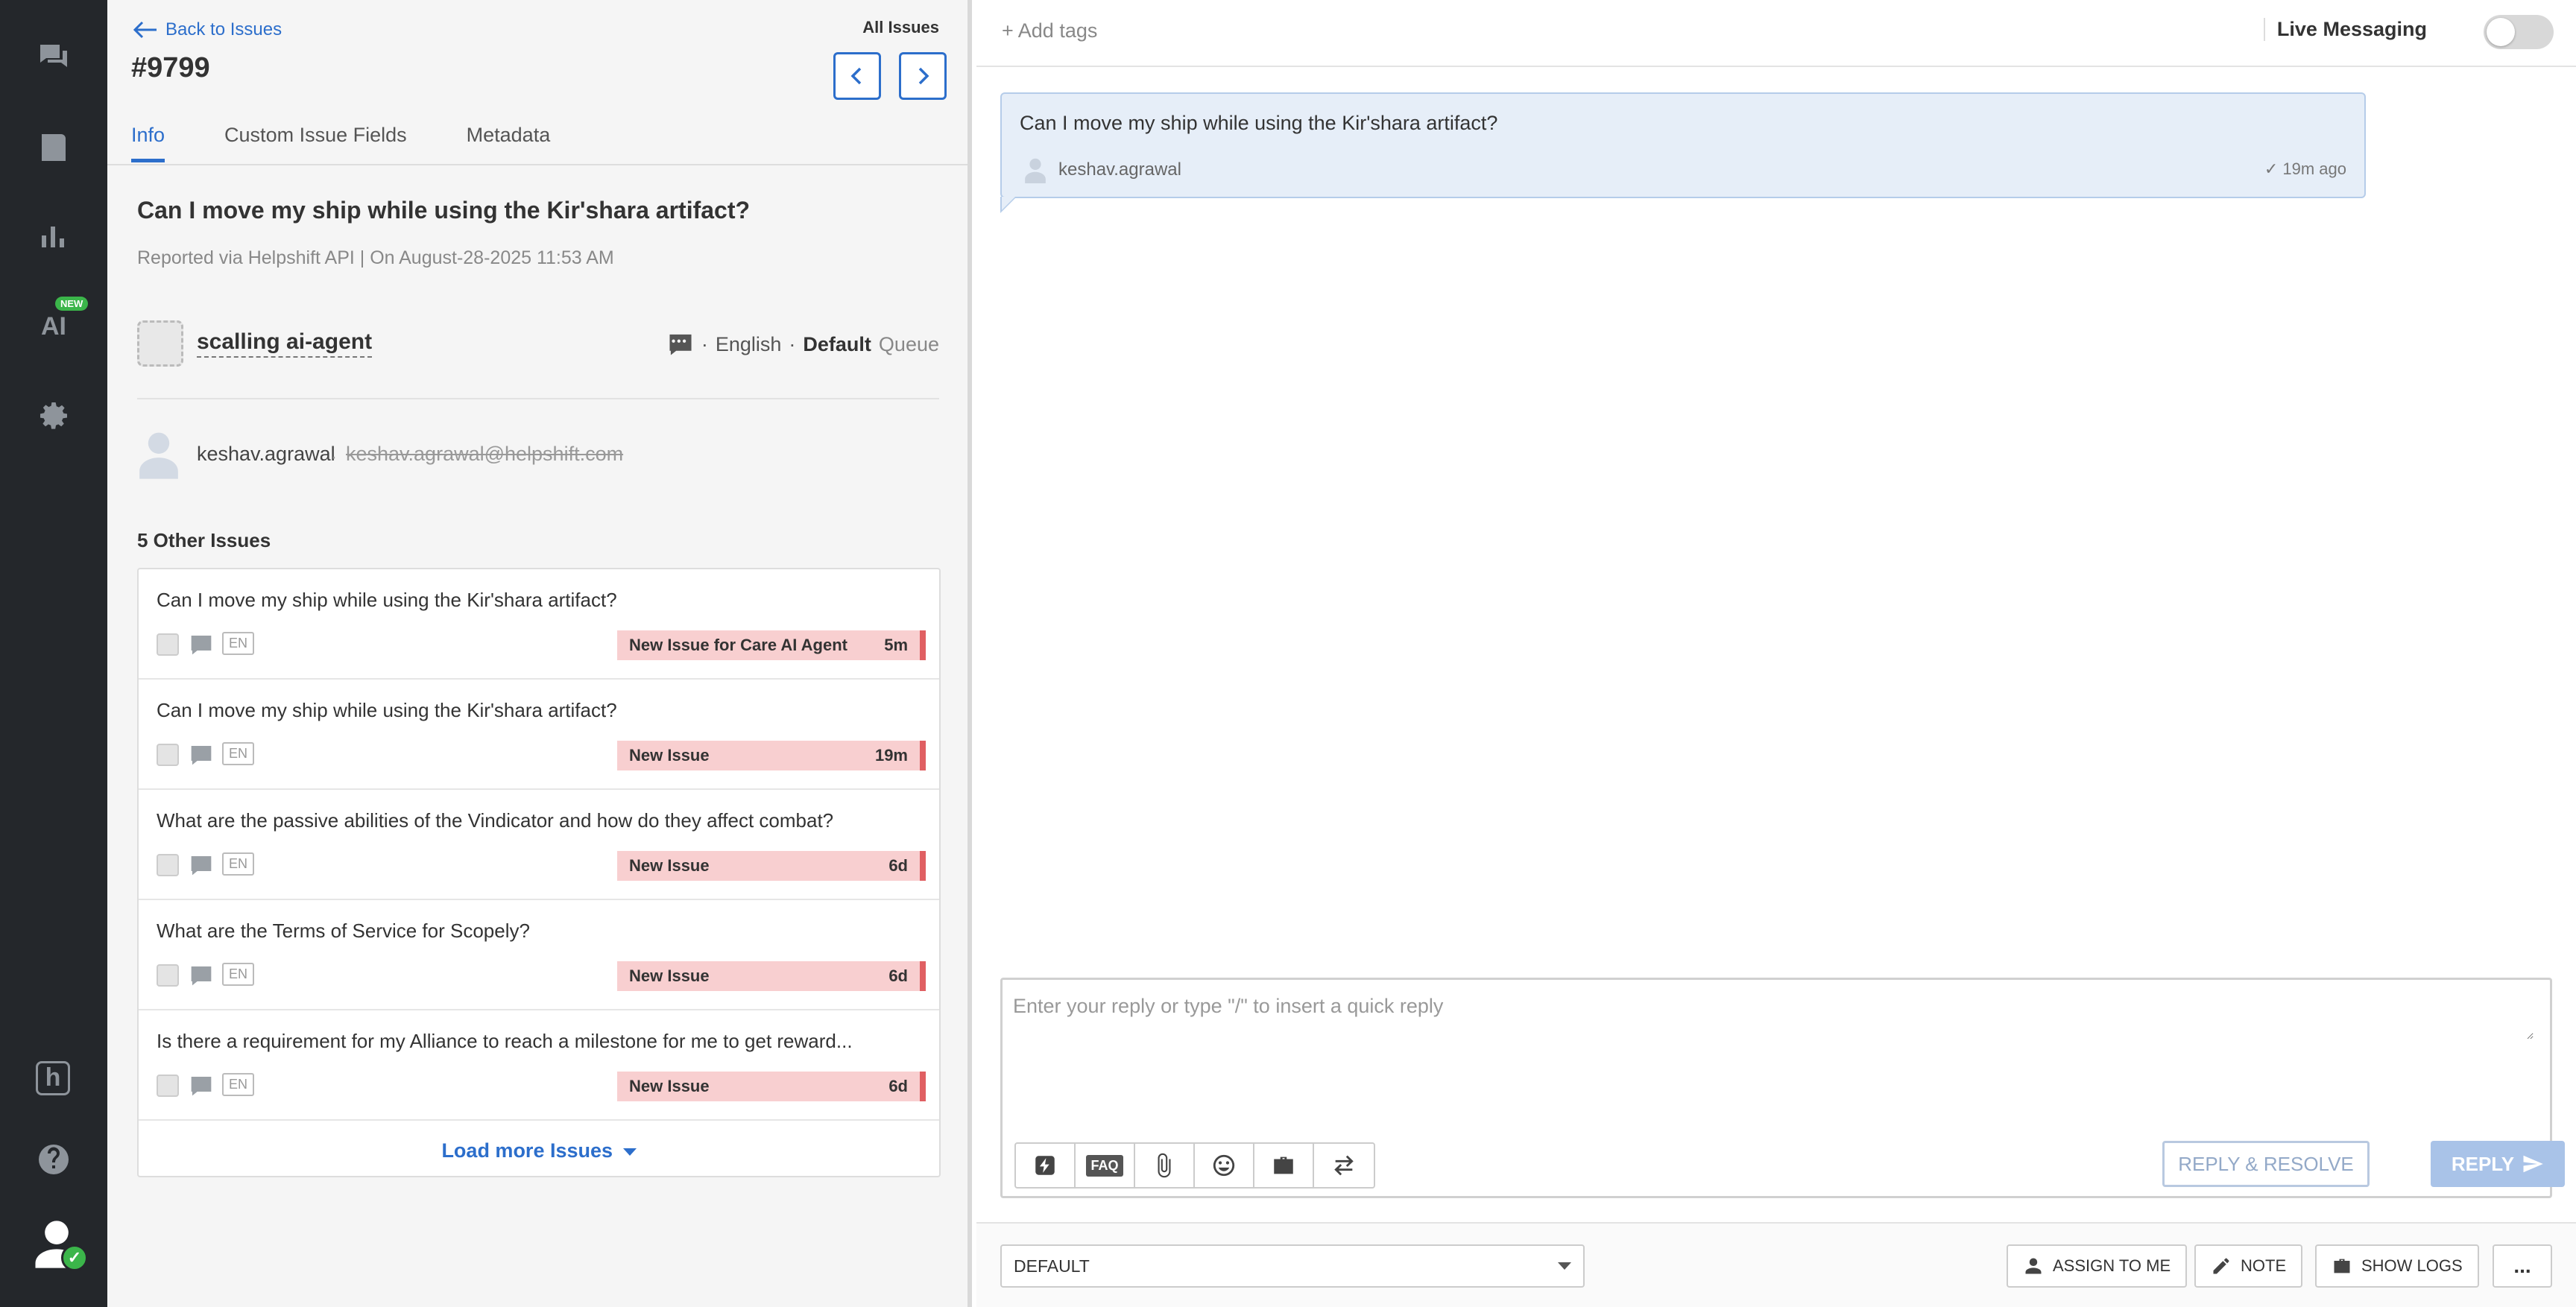  What do you see at coordinates (1049, 30) in the screenshot?
I see `add-tags-button: + Add tags` at bounding box center [1049, 30].